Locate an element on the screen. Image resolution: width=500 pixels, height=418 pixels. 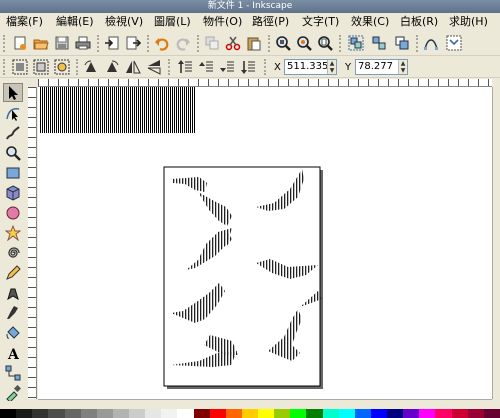
stripe-block is located at coordinates (117, 110).